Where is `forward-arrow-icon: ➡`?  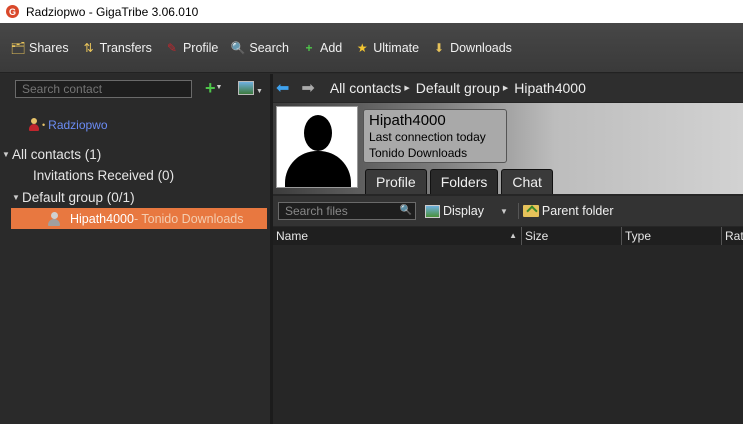
forward-arrow-icon: ➡ is located at coordinates (307, 88).